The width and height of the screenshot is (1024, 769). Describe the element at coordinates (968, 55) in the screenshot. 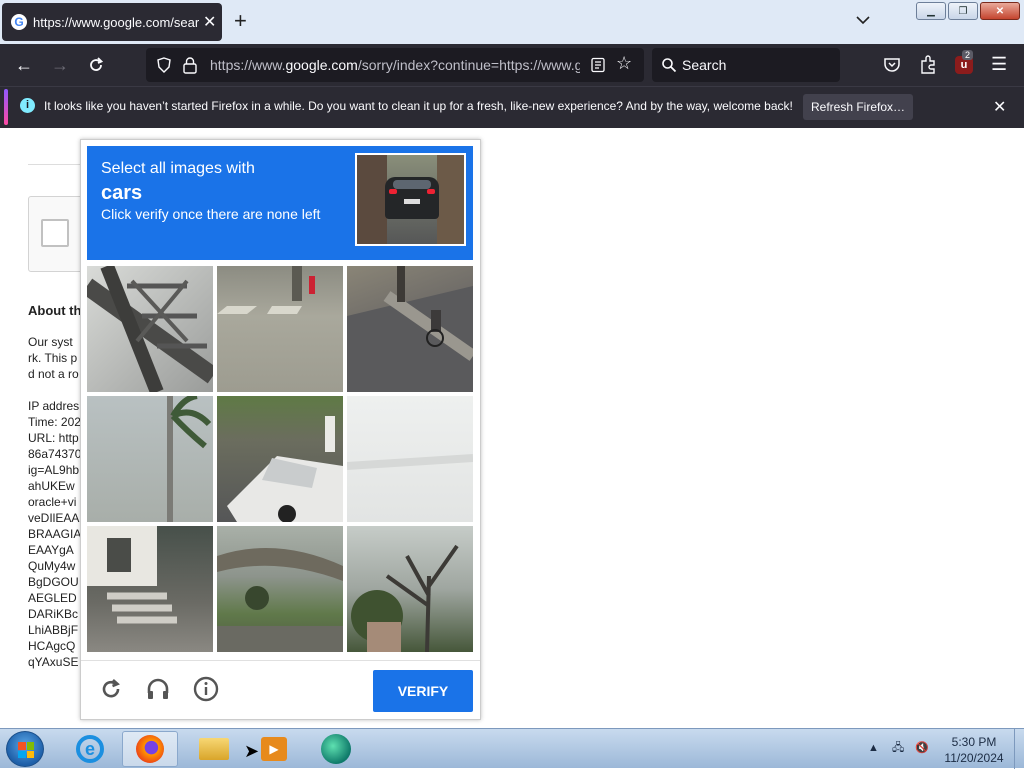

I see `extension-badge-count: 2` at that location.